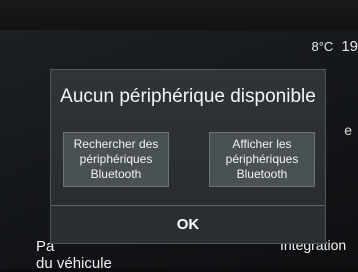 The width and height of the screenshot is (358, 272). I want to click on clock: 19, so click(349, 46).